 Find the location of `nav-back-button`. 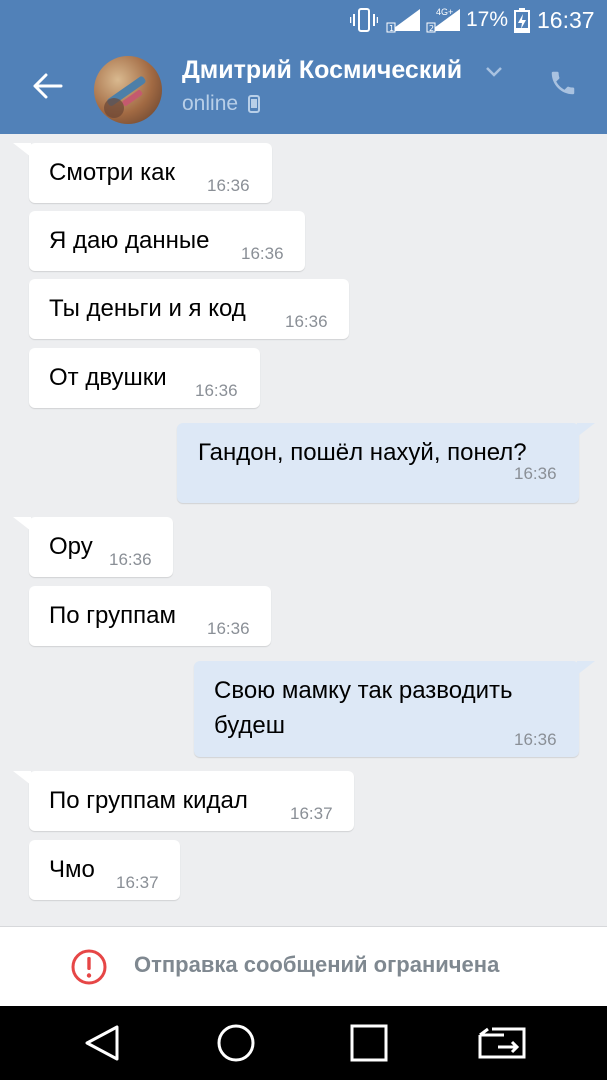

nav-back-button is located at coordinates (102, 1043).